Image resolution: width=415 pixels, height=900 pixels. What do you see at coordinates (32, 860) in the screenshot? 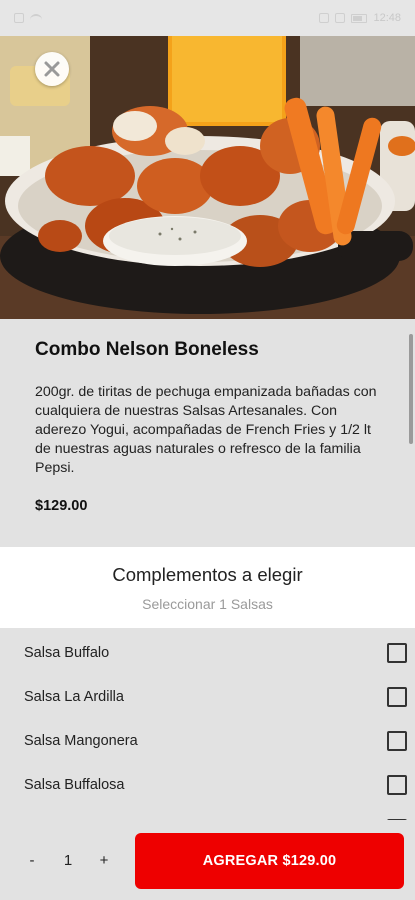
I see `decrease-quantity-button: -` at bounding box center [32, 860].